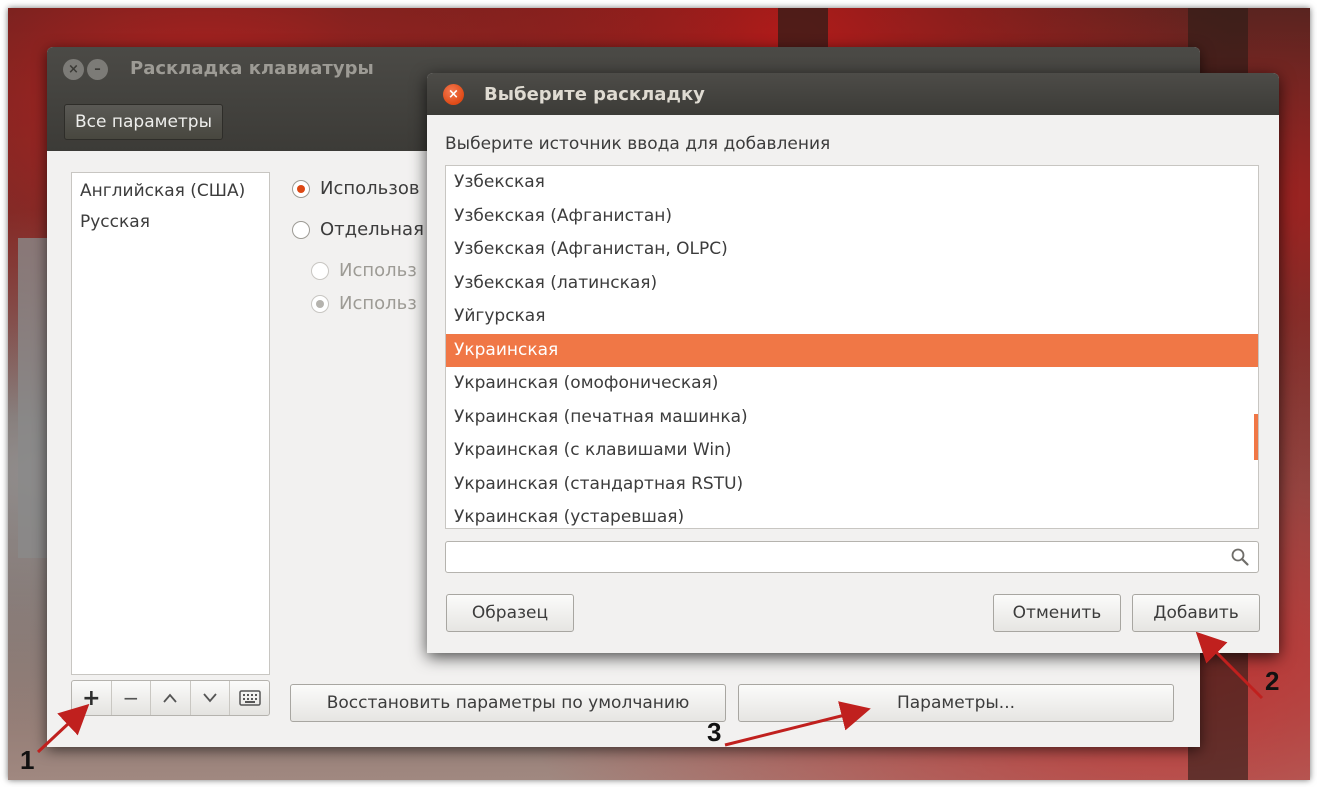 The height and width of the screenshot is (787, 1317). I want to click on chevron-up-icon, so click(170, 698).